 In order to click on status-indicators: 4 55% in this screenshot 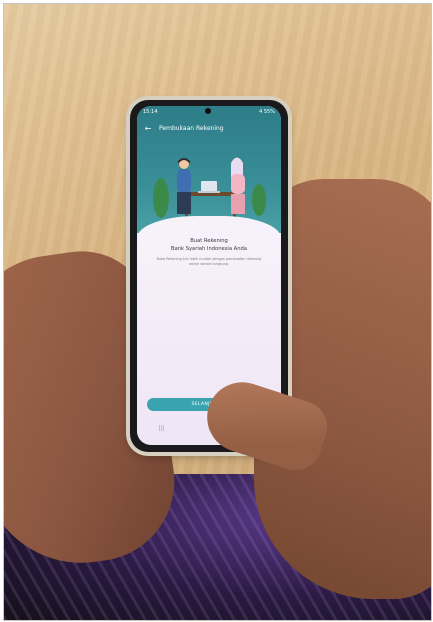, I will do `click(267, 112)`.